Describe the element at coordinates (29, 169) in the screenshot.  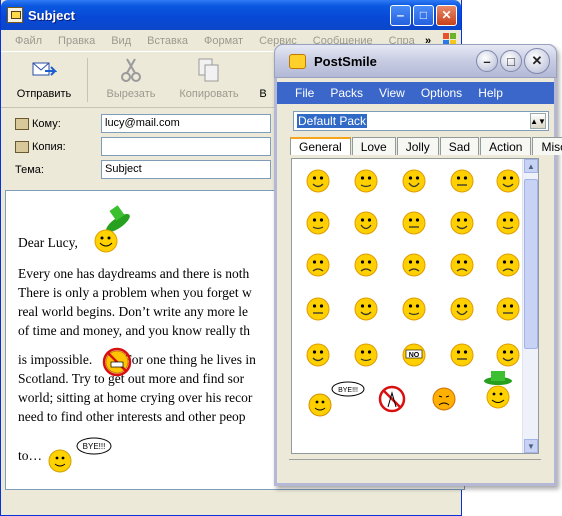
I see `subject-label: Тема:` at that location.